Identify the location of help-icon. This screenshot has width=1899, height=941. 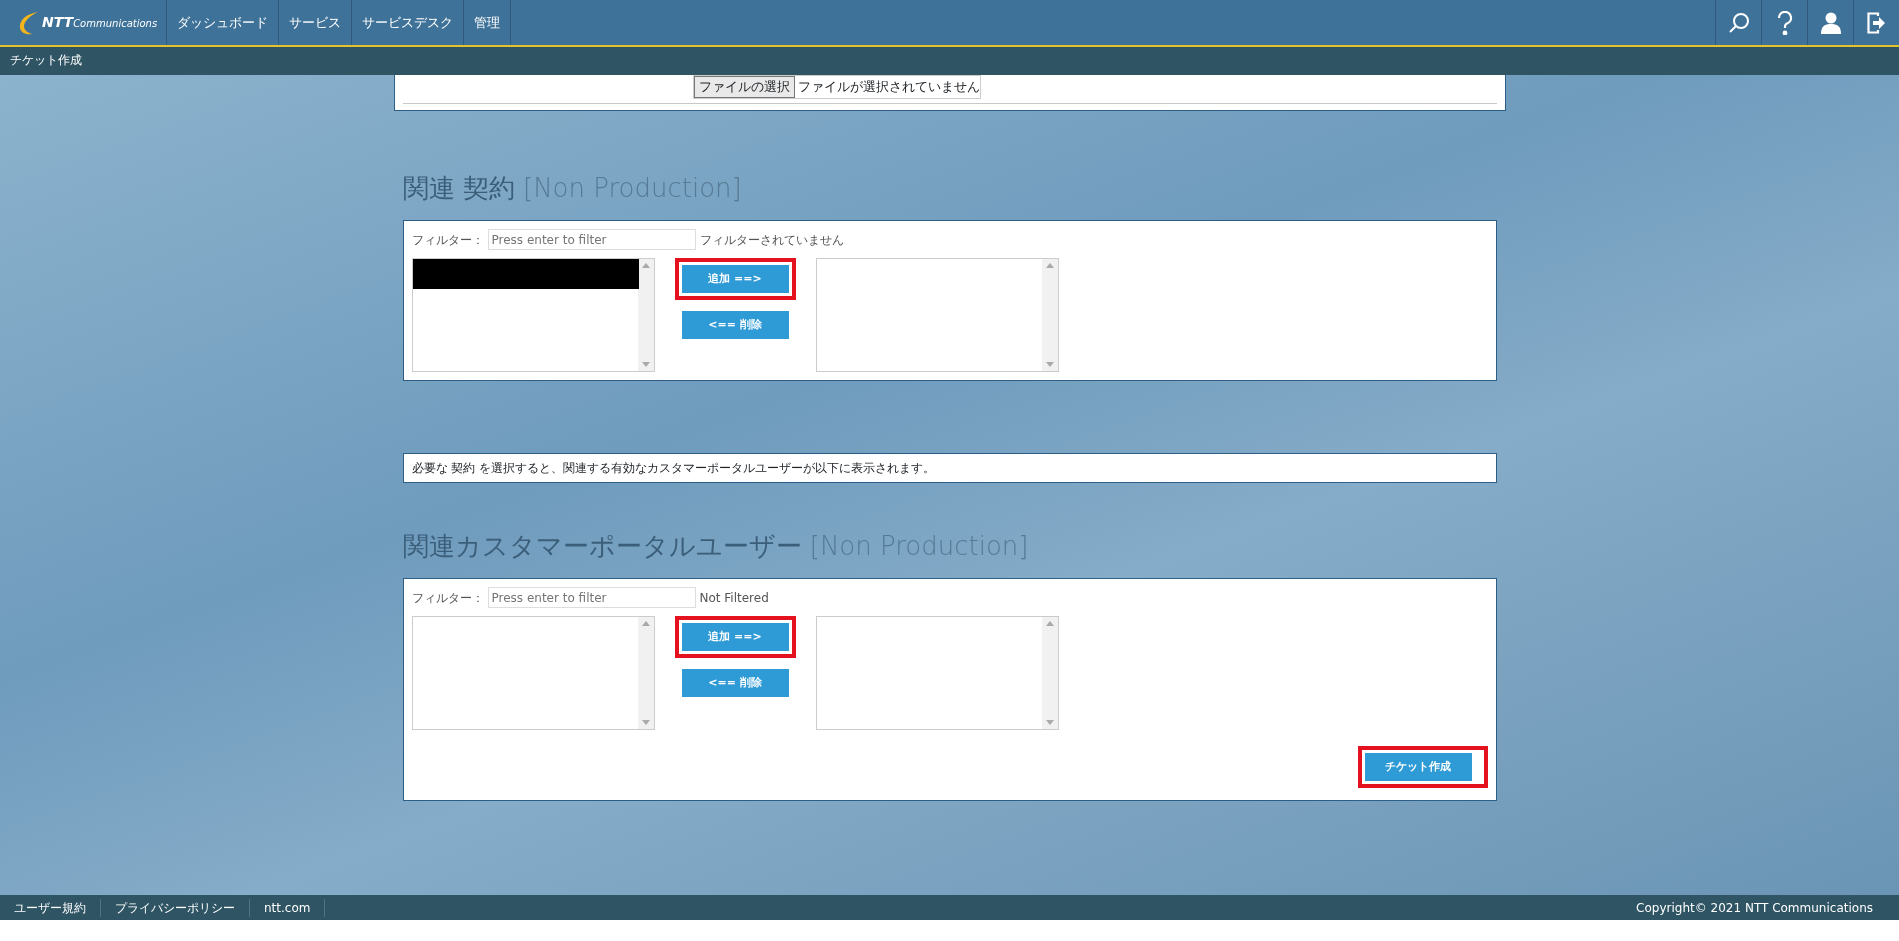
(1784, 22).